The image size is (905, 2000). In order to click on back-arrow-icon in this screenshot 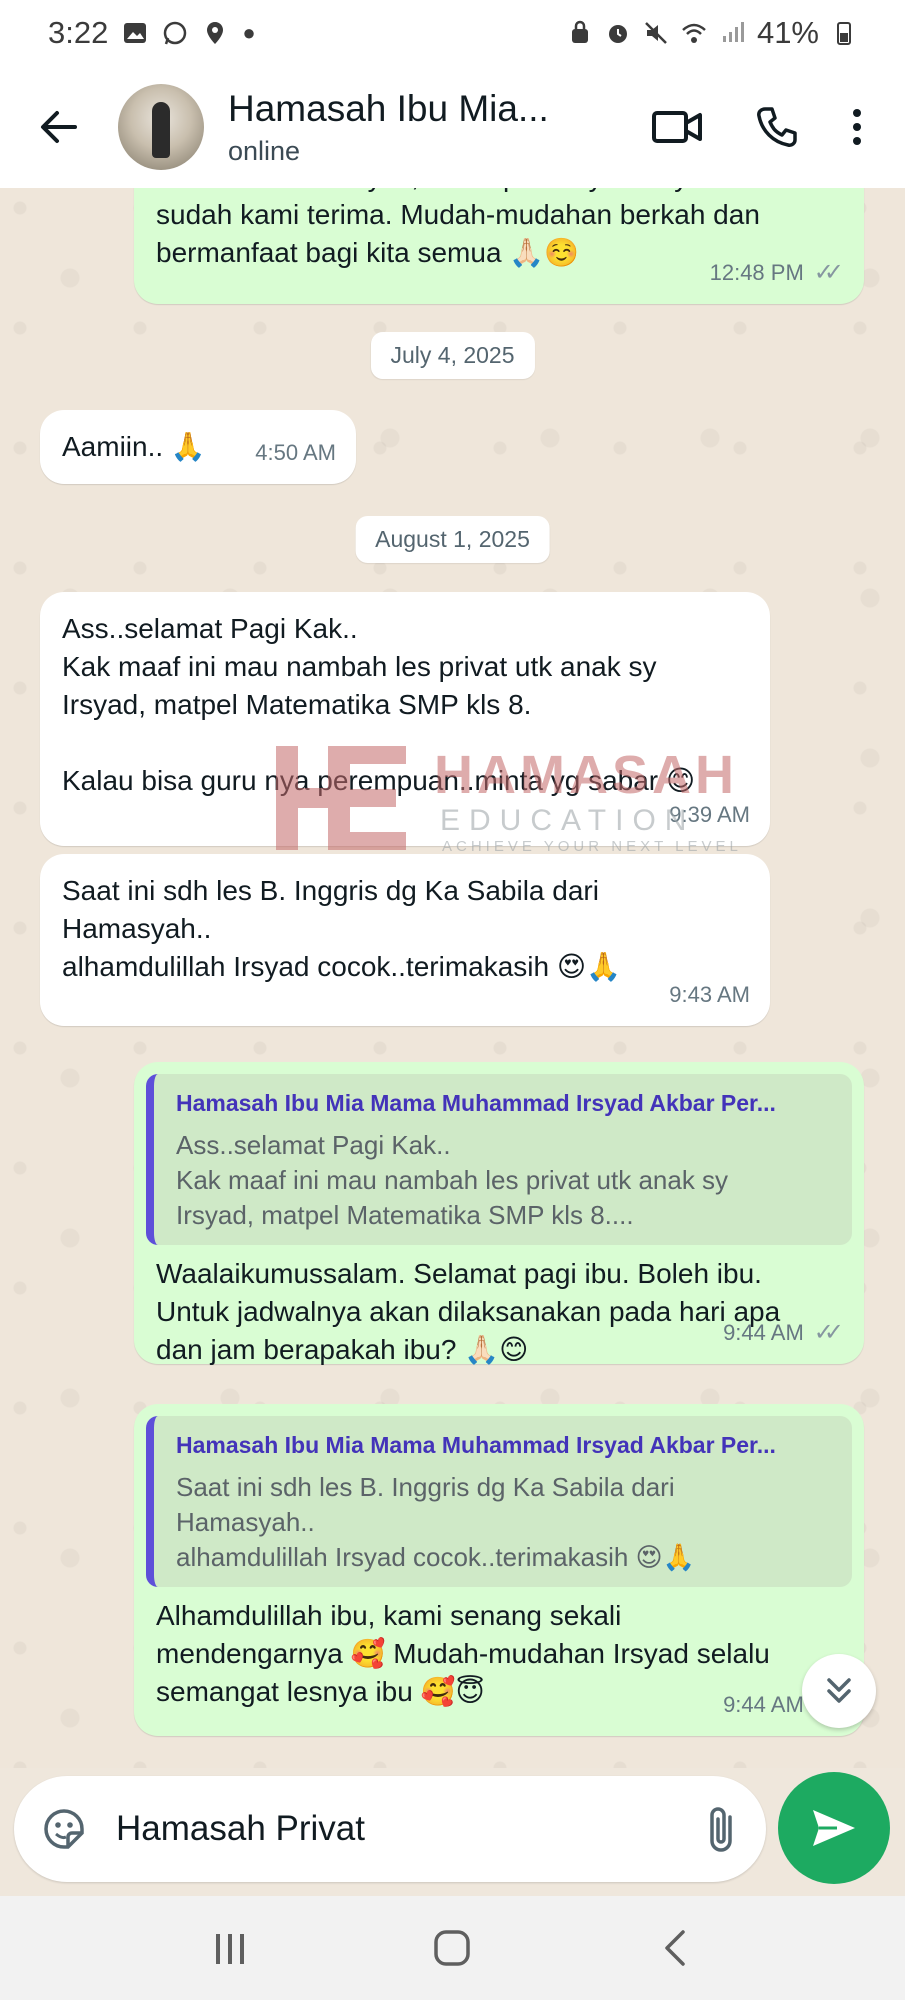, I will do `click(59, 127)`.